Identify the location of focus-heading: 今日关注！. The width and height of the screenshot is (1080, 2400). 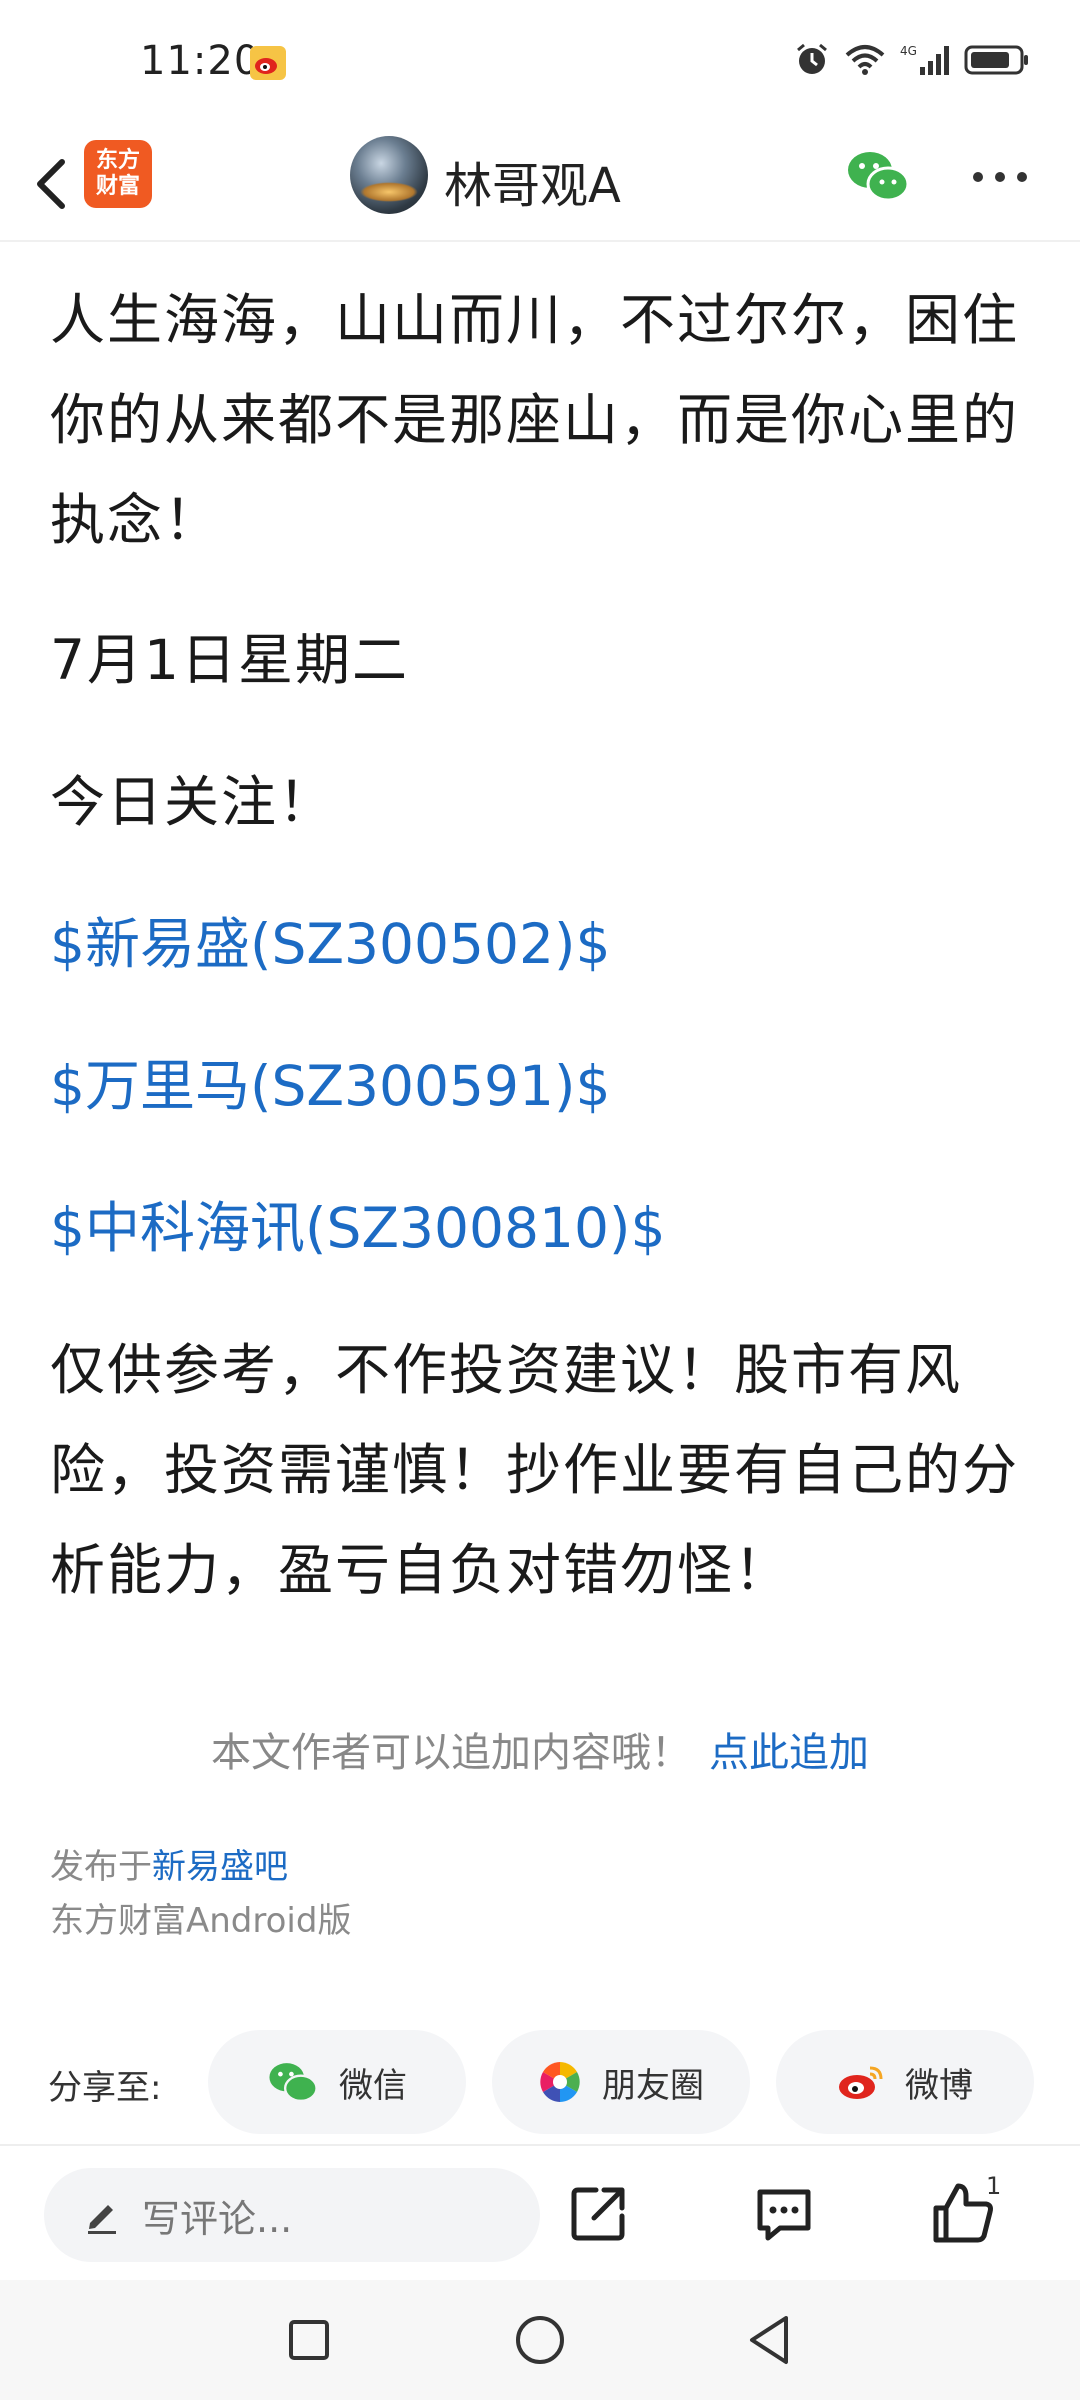
(193, 802).